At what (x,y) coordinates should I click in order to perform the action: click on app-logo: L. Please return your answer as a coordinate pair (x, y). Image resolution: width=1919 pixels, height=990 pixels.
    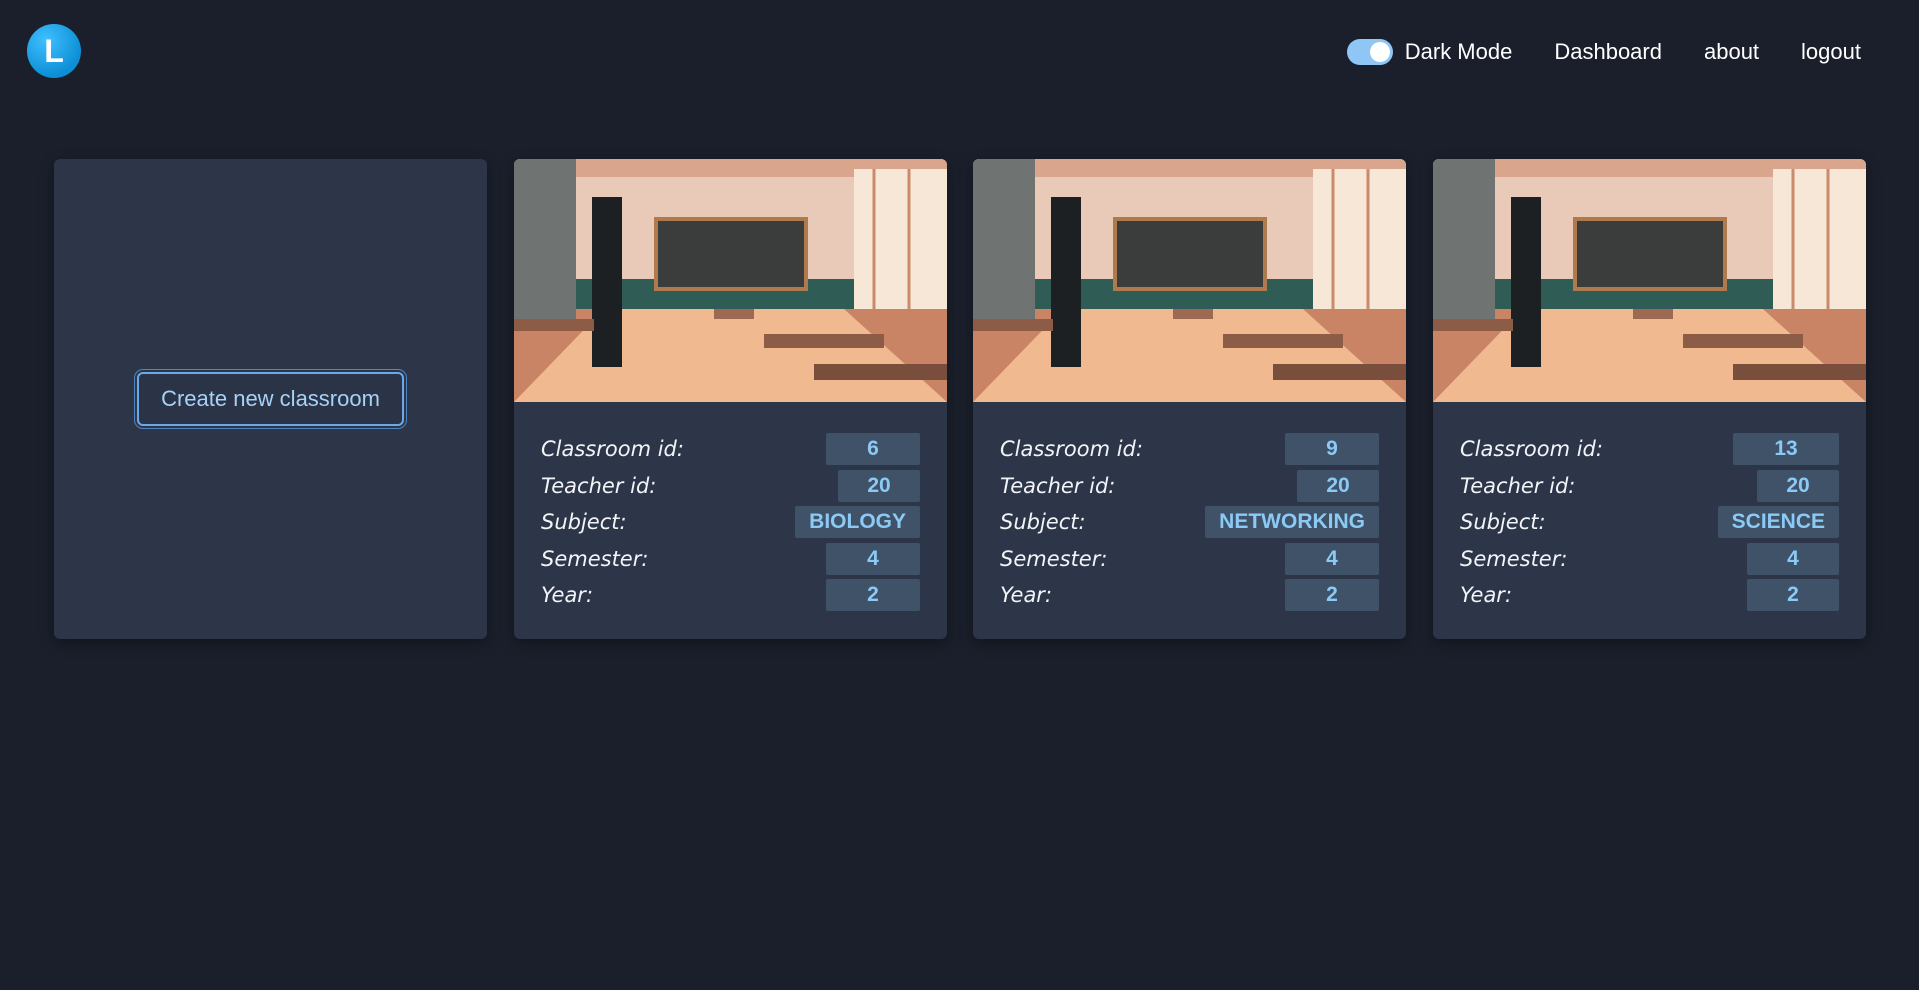
    Looking at the image, I should click on (54, 51).